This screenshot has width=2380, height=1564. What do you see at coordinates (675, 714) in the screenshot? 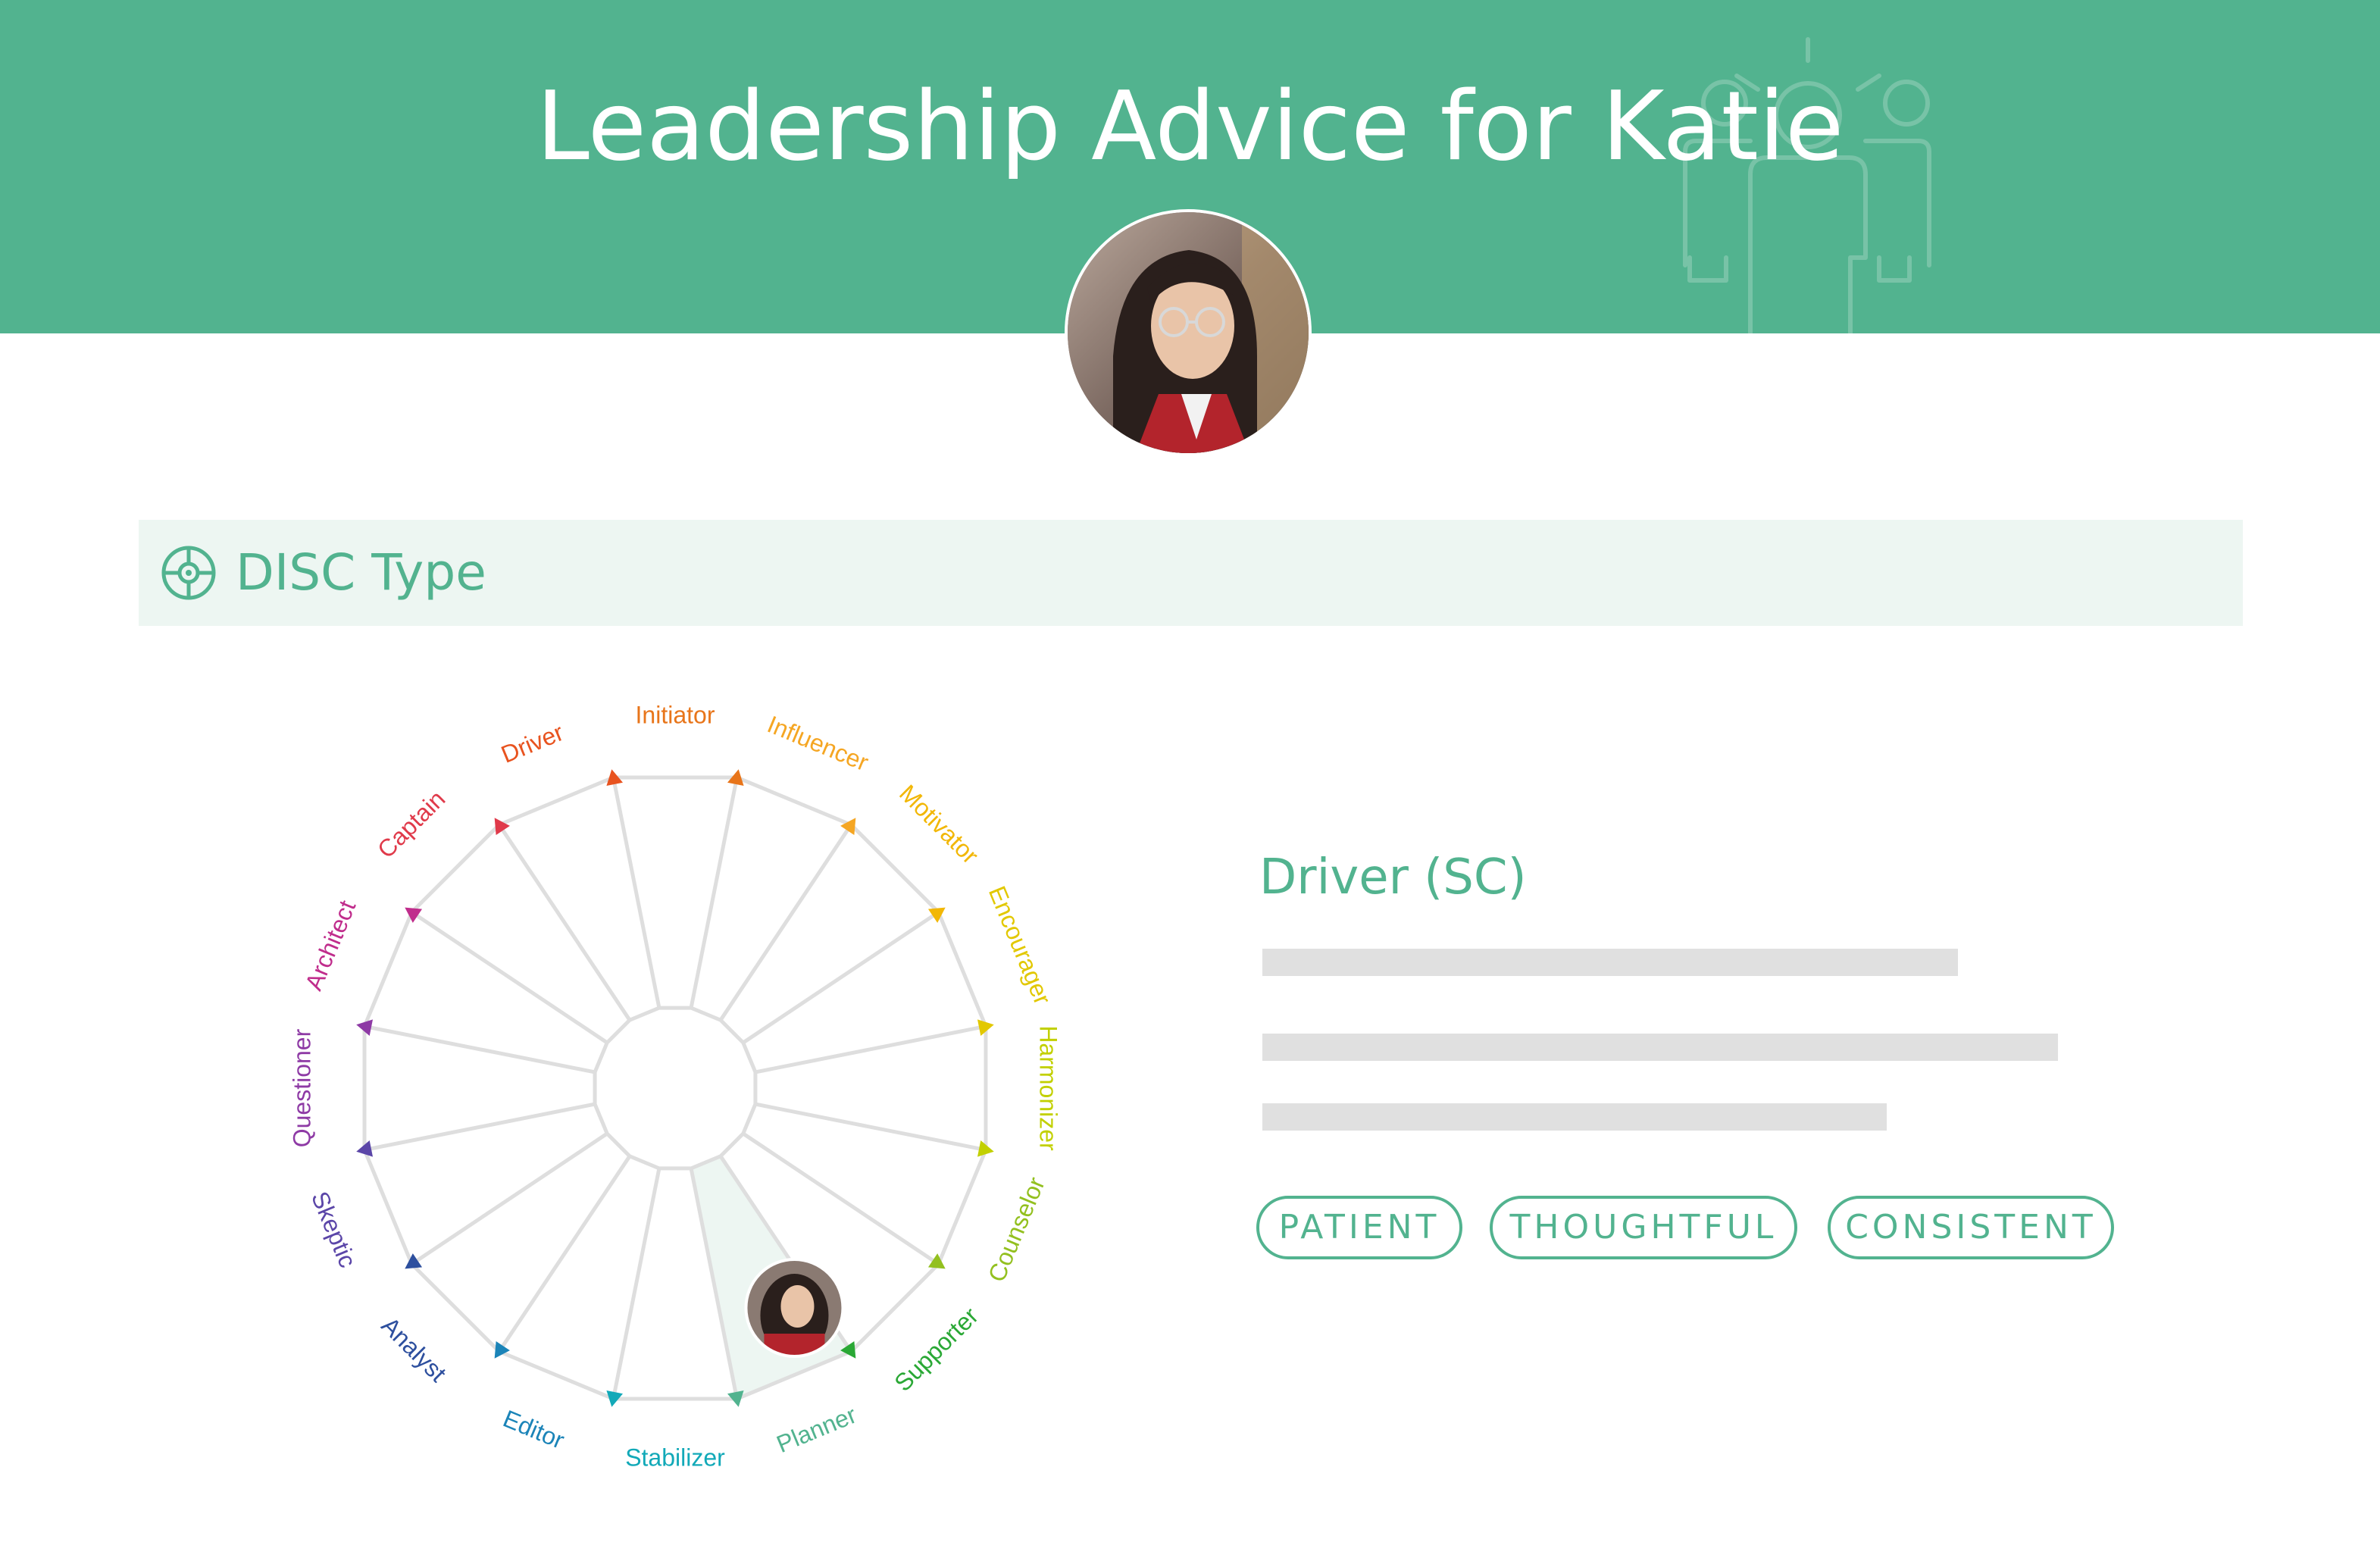
I see `segment-label: Initiator` at bounding box center [675, 714].